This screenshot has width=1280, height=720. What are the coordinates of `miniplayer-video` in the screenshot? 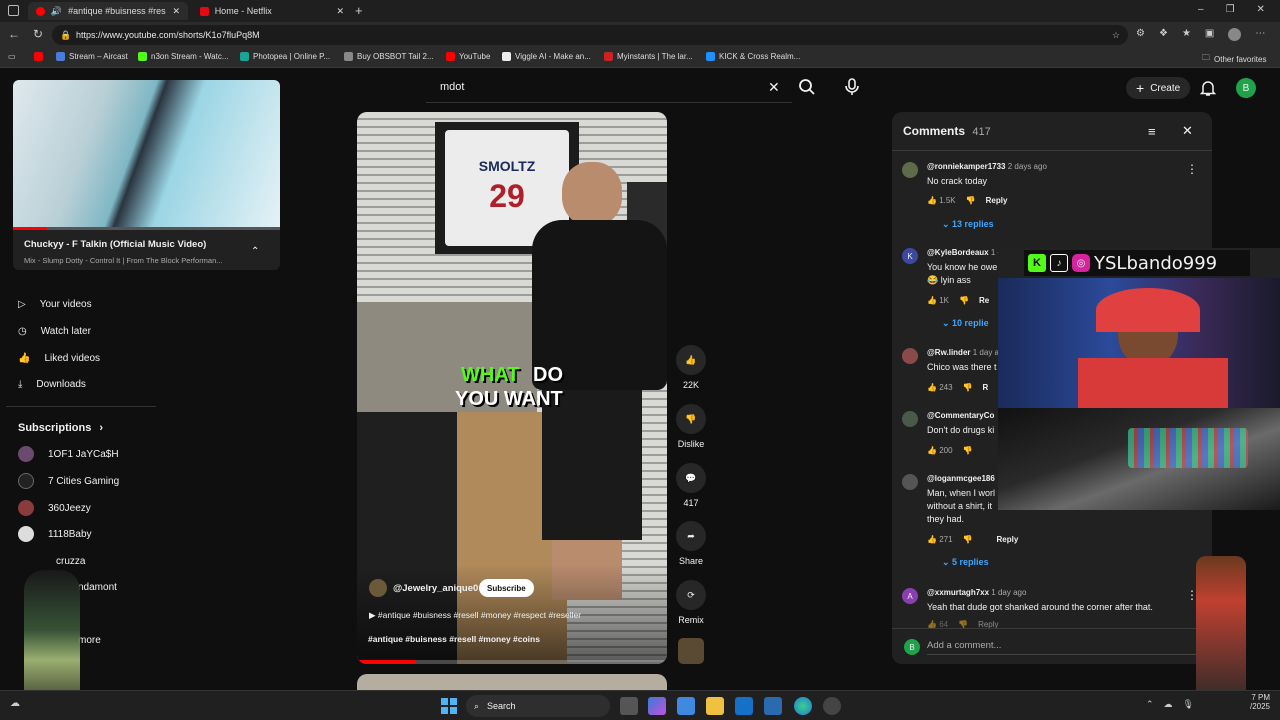 It's located at (146, 155).